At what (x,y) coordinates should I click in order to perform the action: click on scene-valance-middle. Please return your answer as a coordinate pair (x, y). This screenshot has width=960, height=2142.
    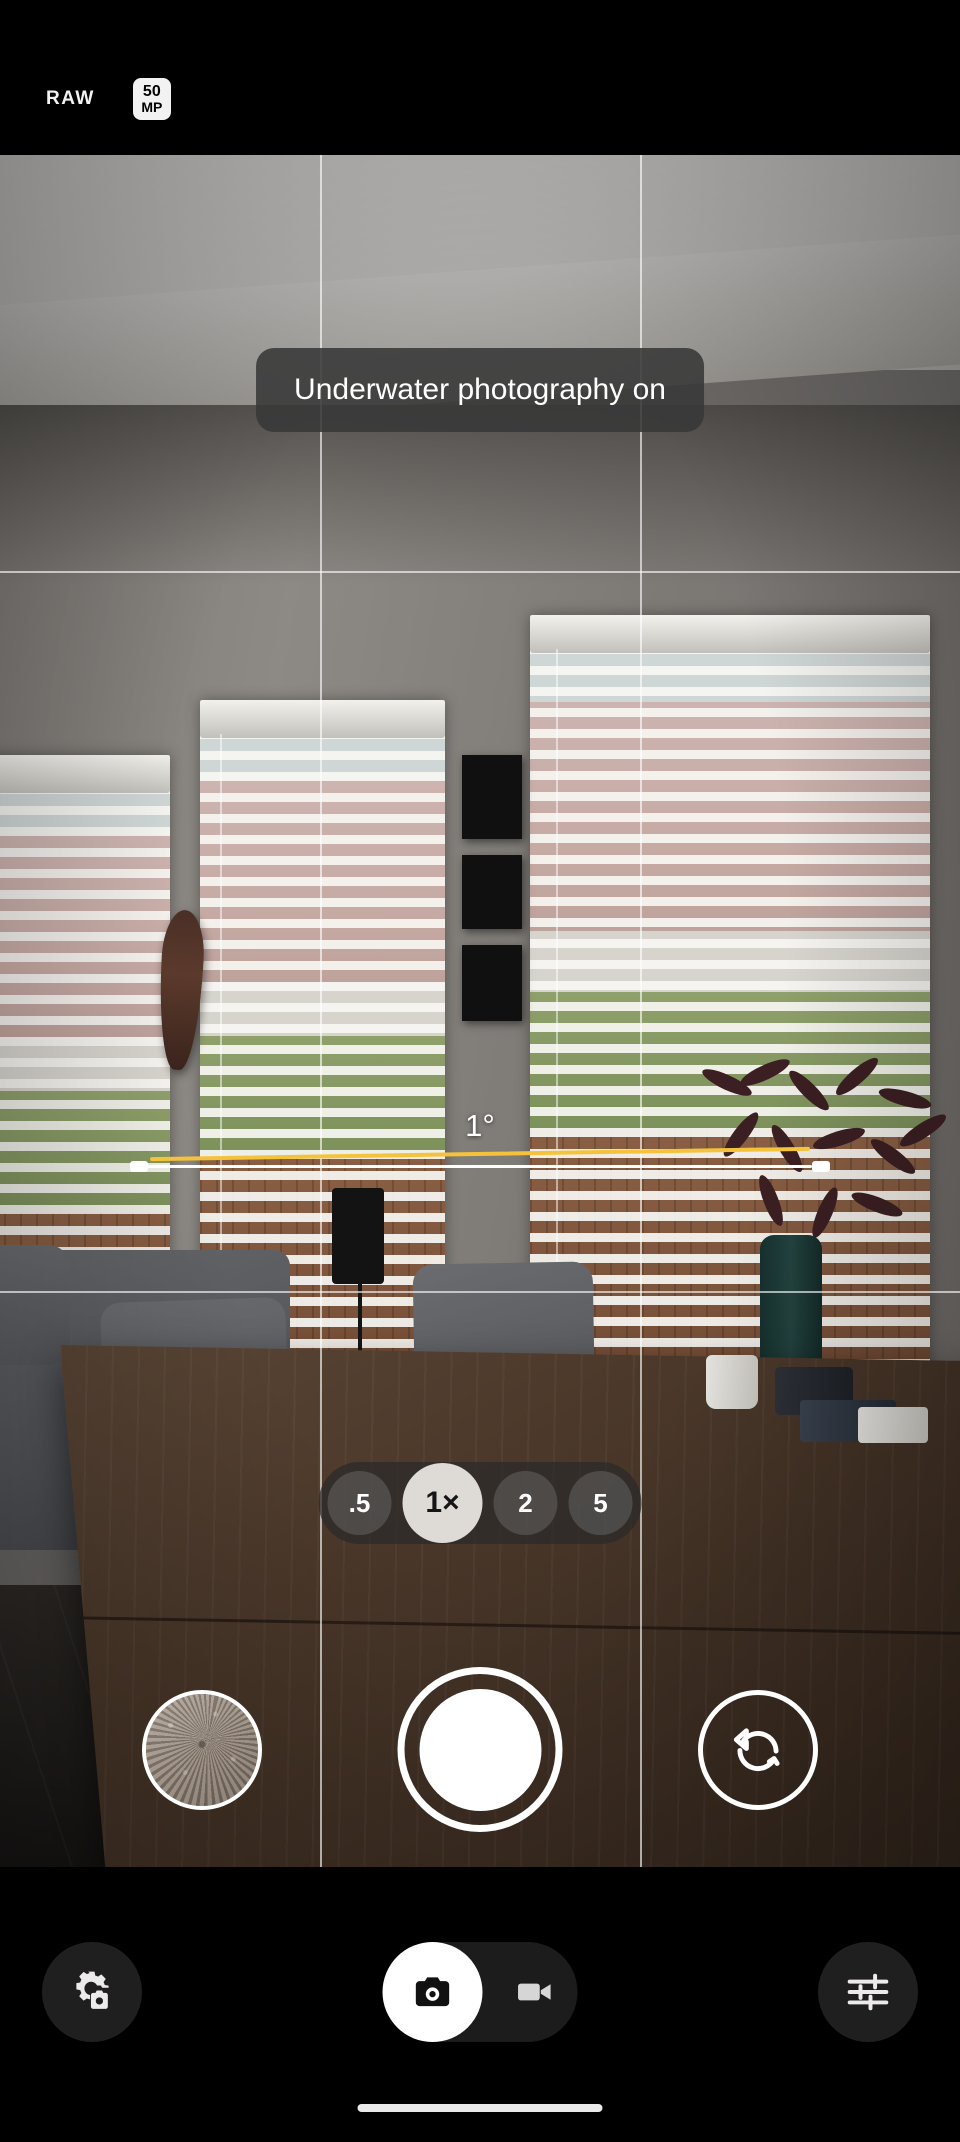
    Looking at the image, I should click on (322, 719).